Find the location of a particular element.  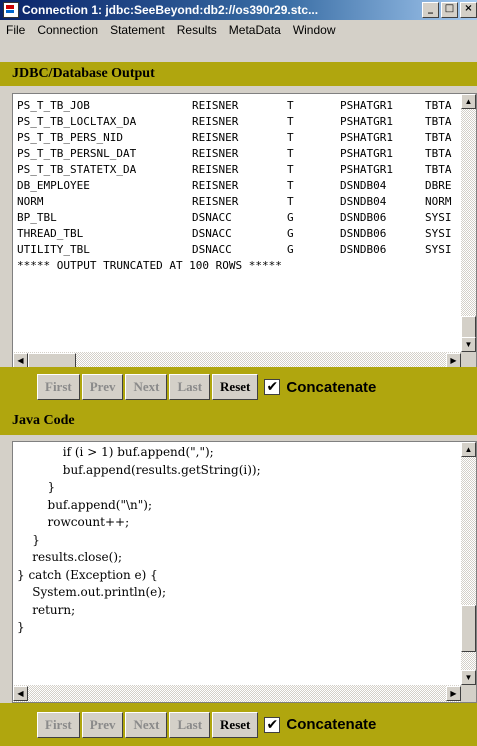

table-row: PS_T_TB_STATETX_DA REISNER T PSHATGR1 TBTA is located at coordinates (238, 170).